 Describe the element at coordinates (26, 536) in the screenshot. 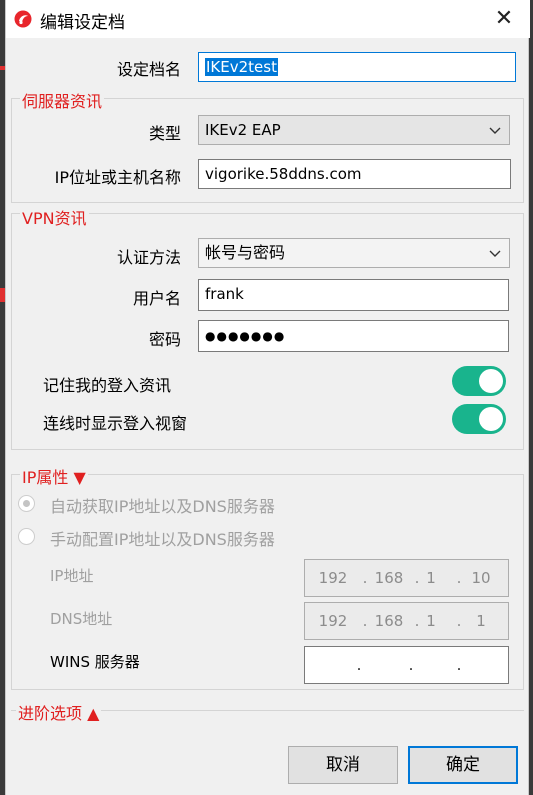

I see `manual-ip-radio` at that location.